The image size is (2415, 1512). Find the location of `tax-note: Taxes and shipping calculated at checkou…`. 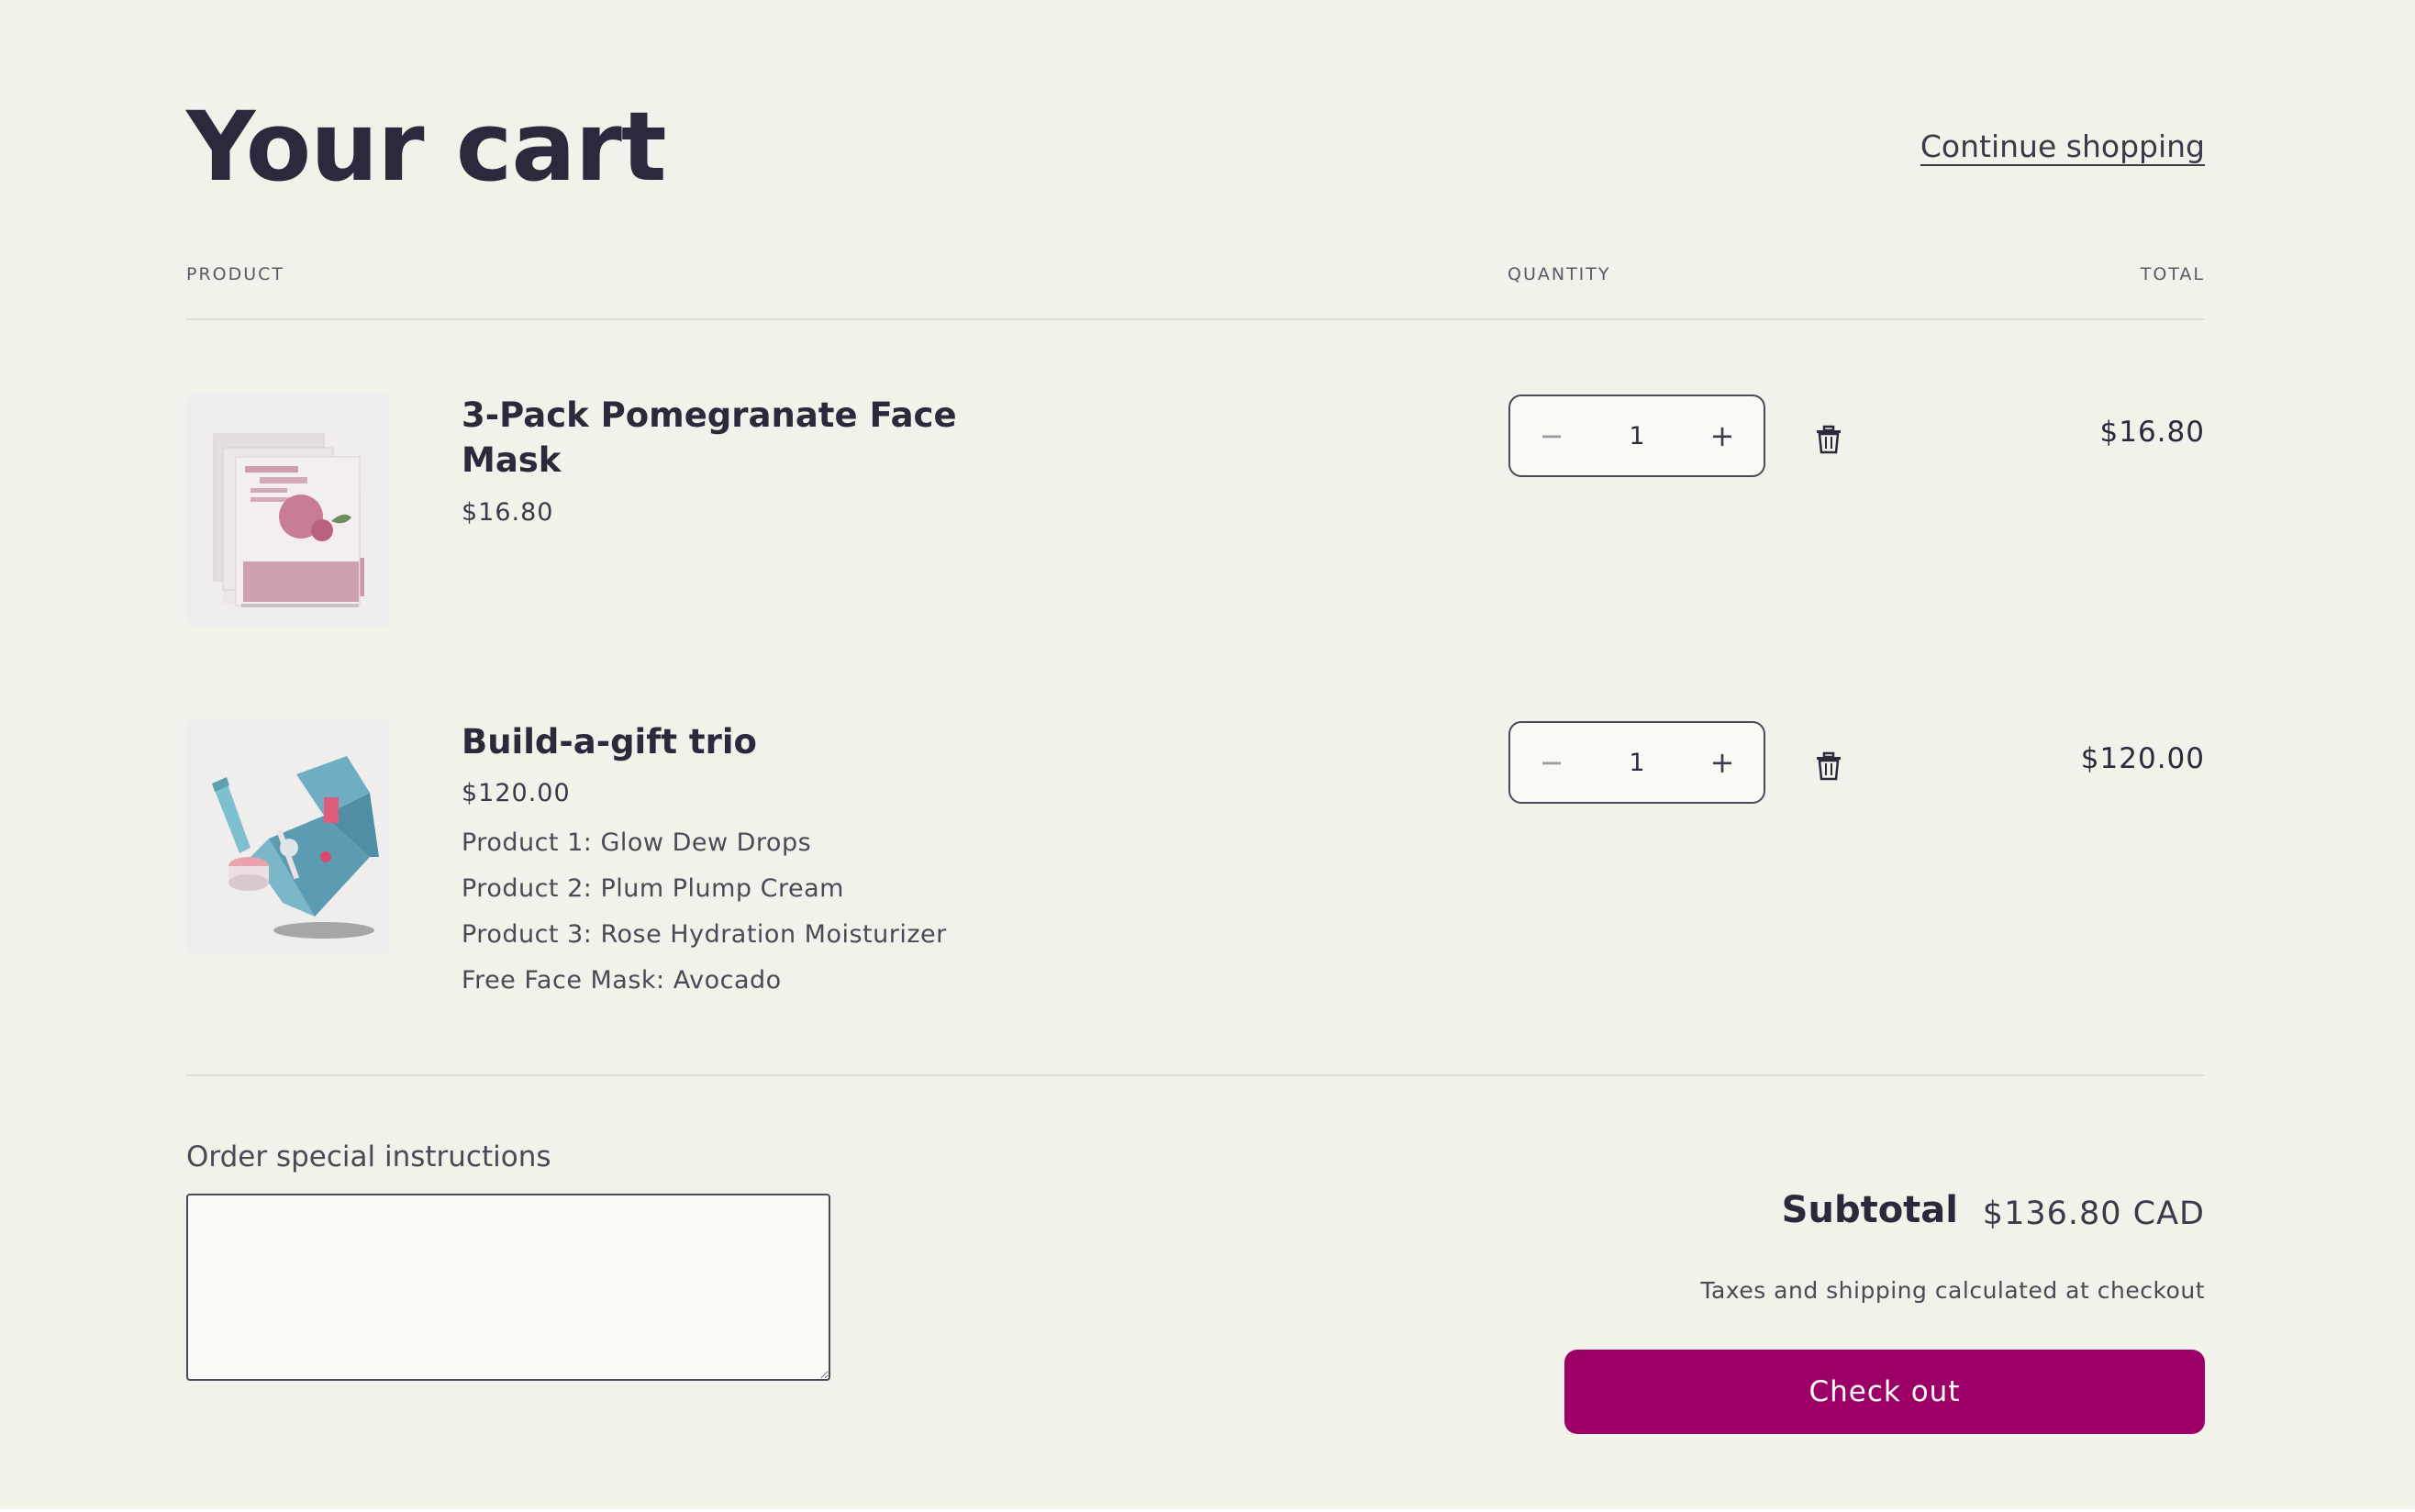

tax-note: Taxes and shipping calculated at checkou… is located at coordinates (1952, 1290).